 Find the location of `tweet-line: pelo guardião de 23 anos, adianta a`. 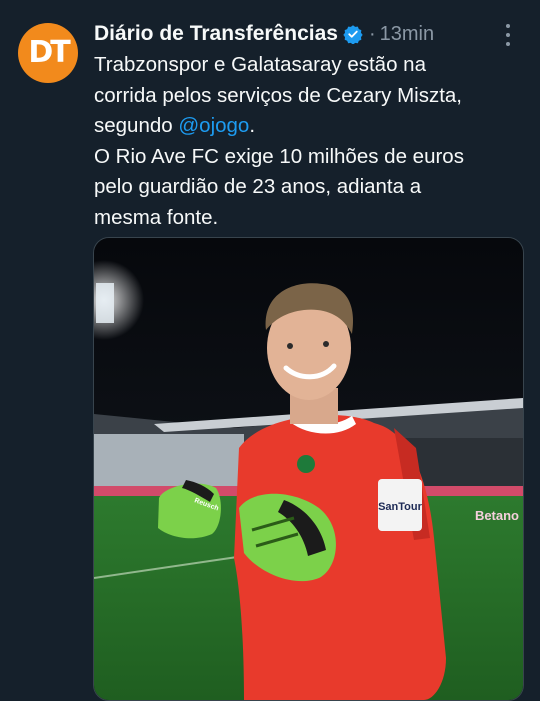

tweet-line: pelo guardião de 23 anos, adianta a is located at coordinates (258, 186).